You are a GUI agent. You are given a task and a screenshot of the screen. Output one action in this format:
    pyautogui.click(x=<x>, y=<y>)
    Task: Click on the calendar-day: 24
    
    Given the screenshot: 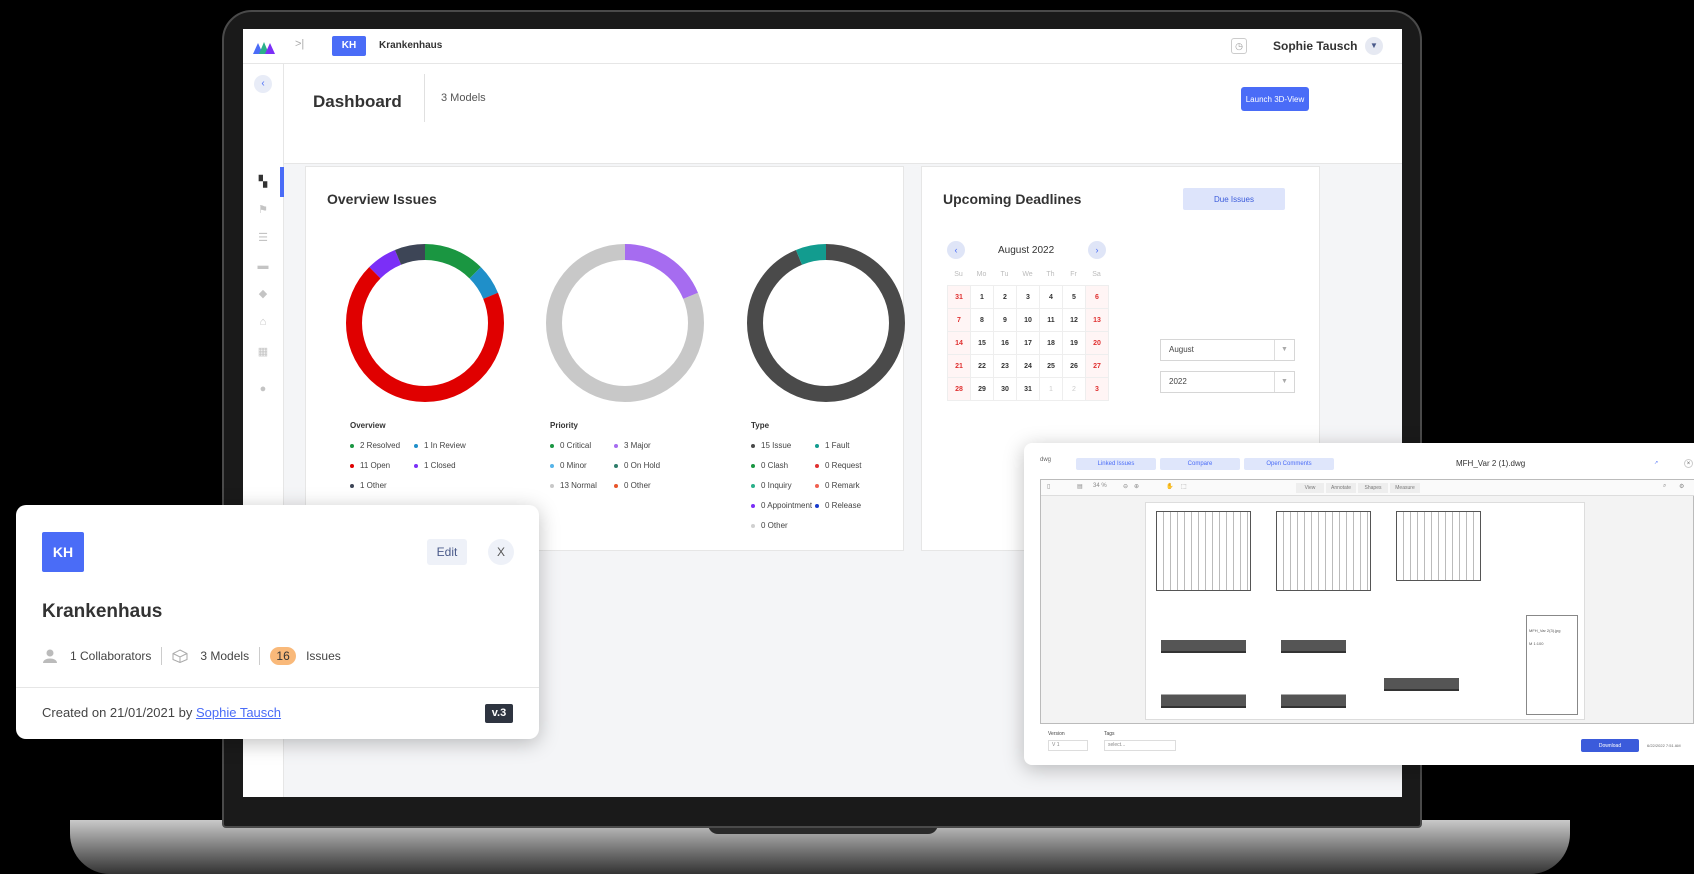 What is the action you would take?
    pyautogui.click(x=1028, y=366)
    